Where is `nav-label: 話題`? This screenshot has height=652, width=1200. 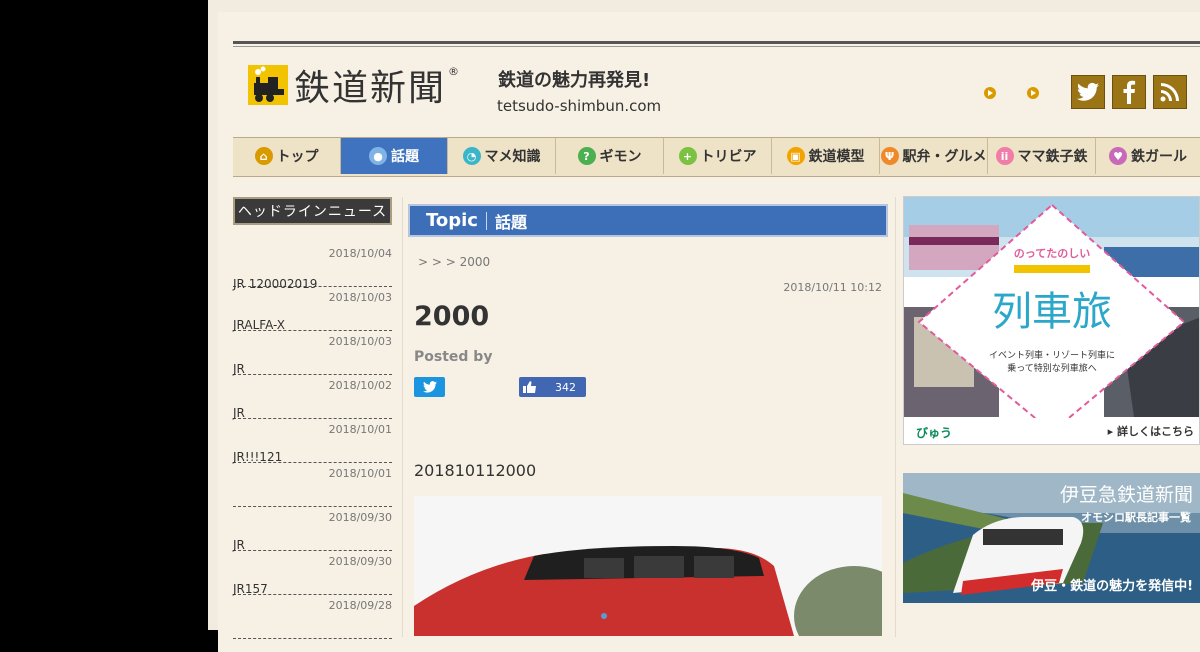 nav-label: 話題 is located at coordinates (405, 157).